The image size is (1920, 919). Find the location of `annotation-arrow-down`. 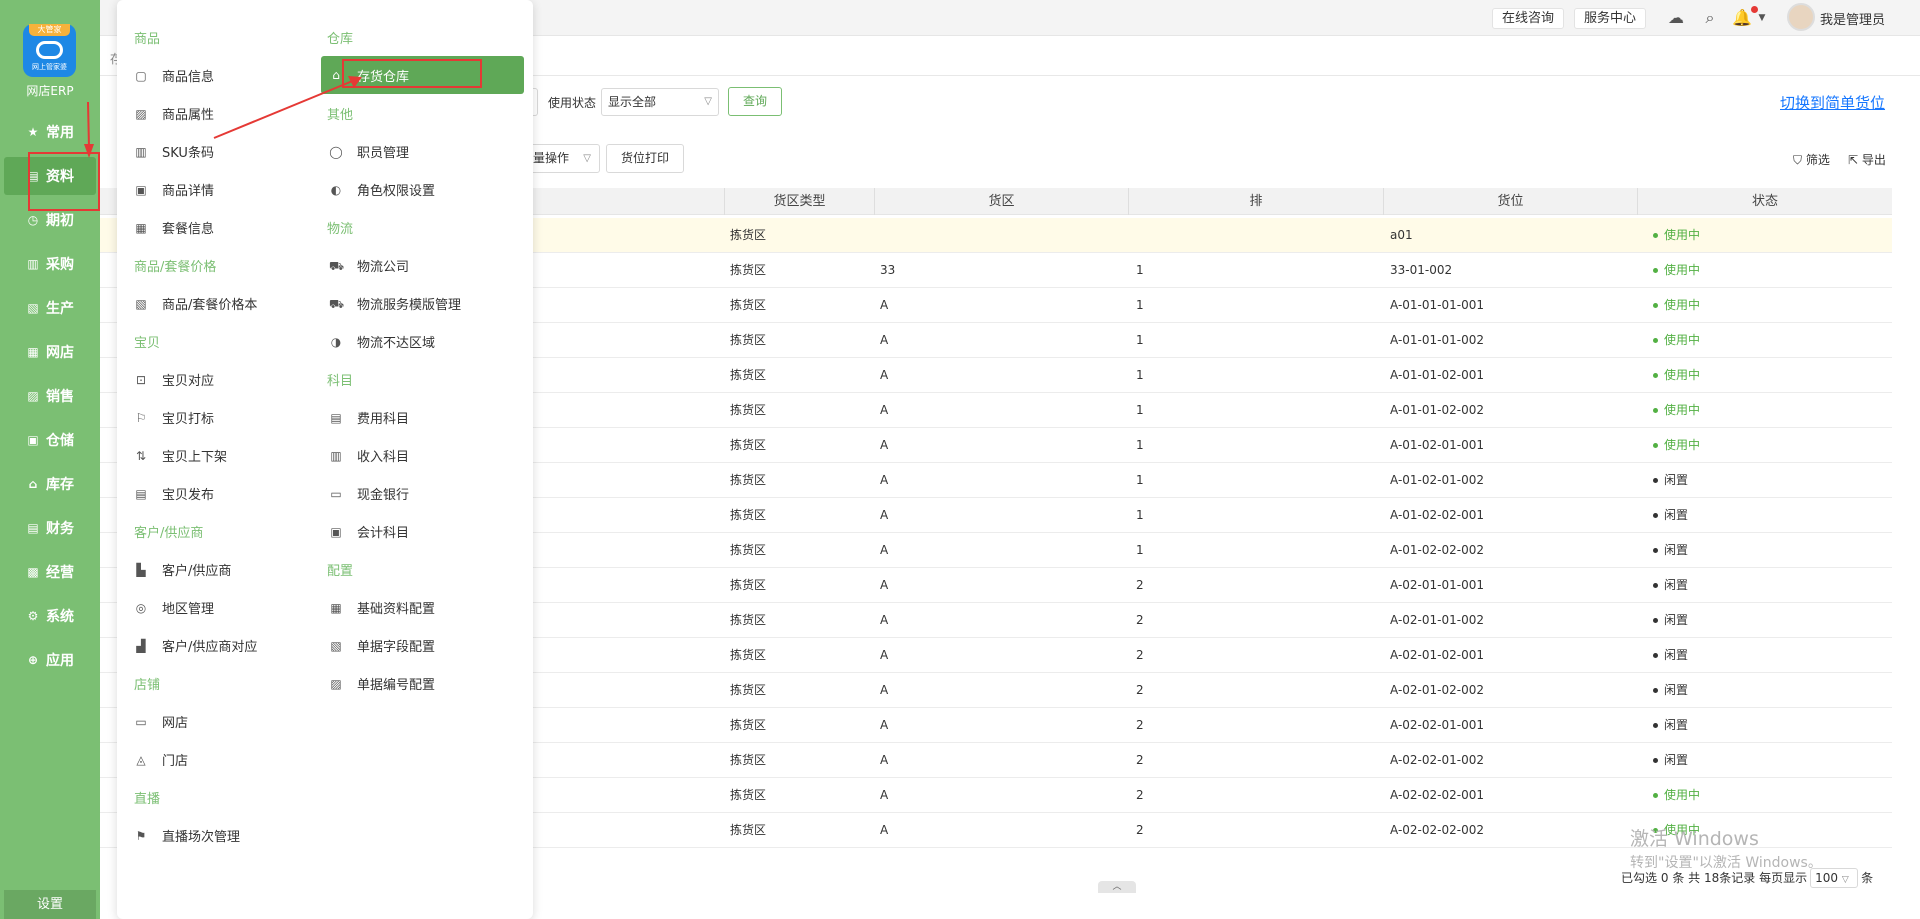

annotation-arrow-down is located at coordinates (88, 125).